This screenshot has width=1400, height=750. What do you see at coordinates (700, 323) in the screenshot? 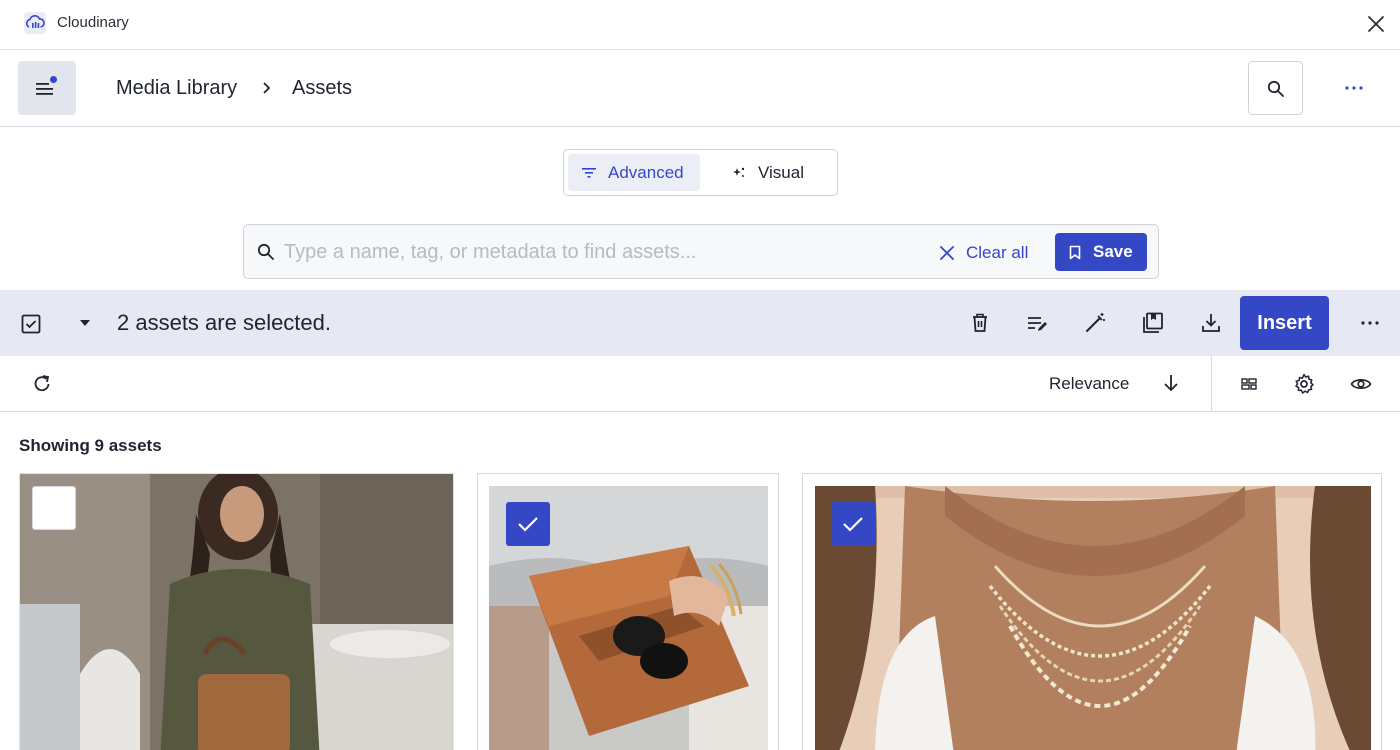
I see `selection-bar: 2 assets are selected. Insert` at bounding box center [700, 323].